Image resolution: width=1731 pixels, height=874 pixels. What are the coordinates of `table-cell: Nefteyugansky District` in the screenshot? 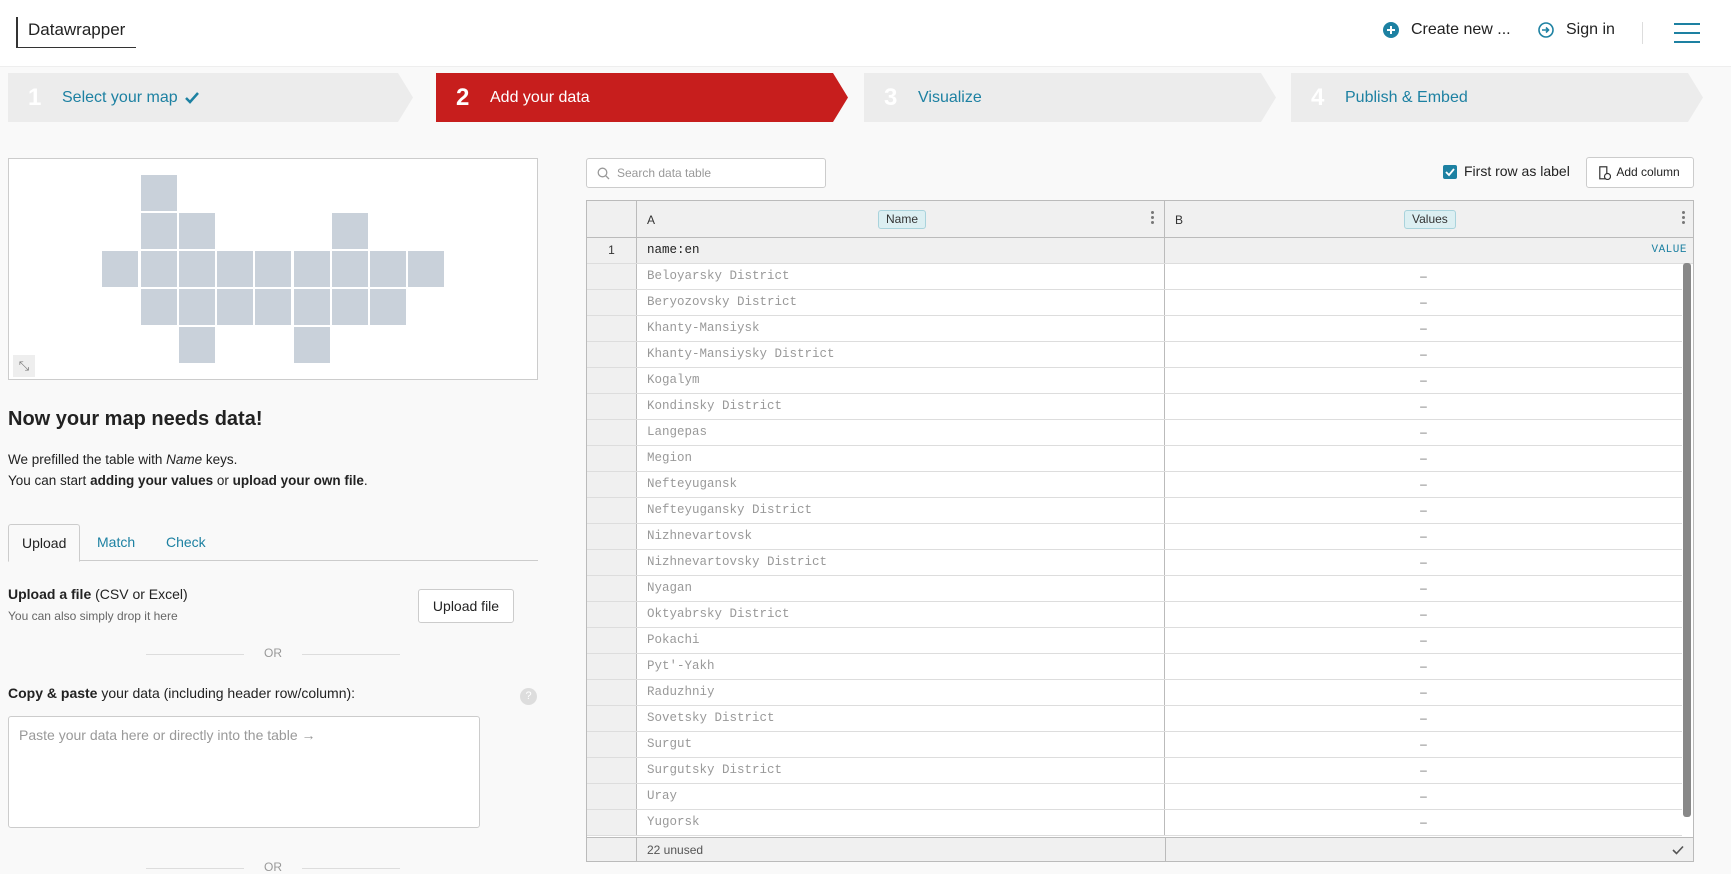 It's located at (901, 510).